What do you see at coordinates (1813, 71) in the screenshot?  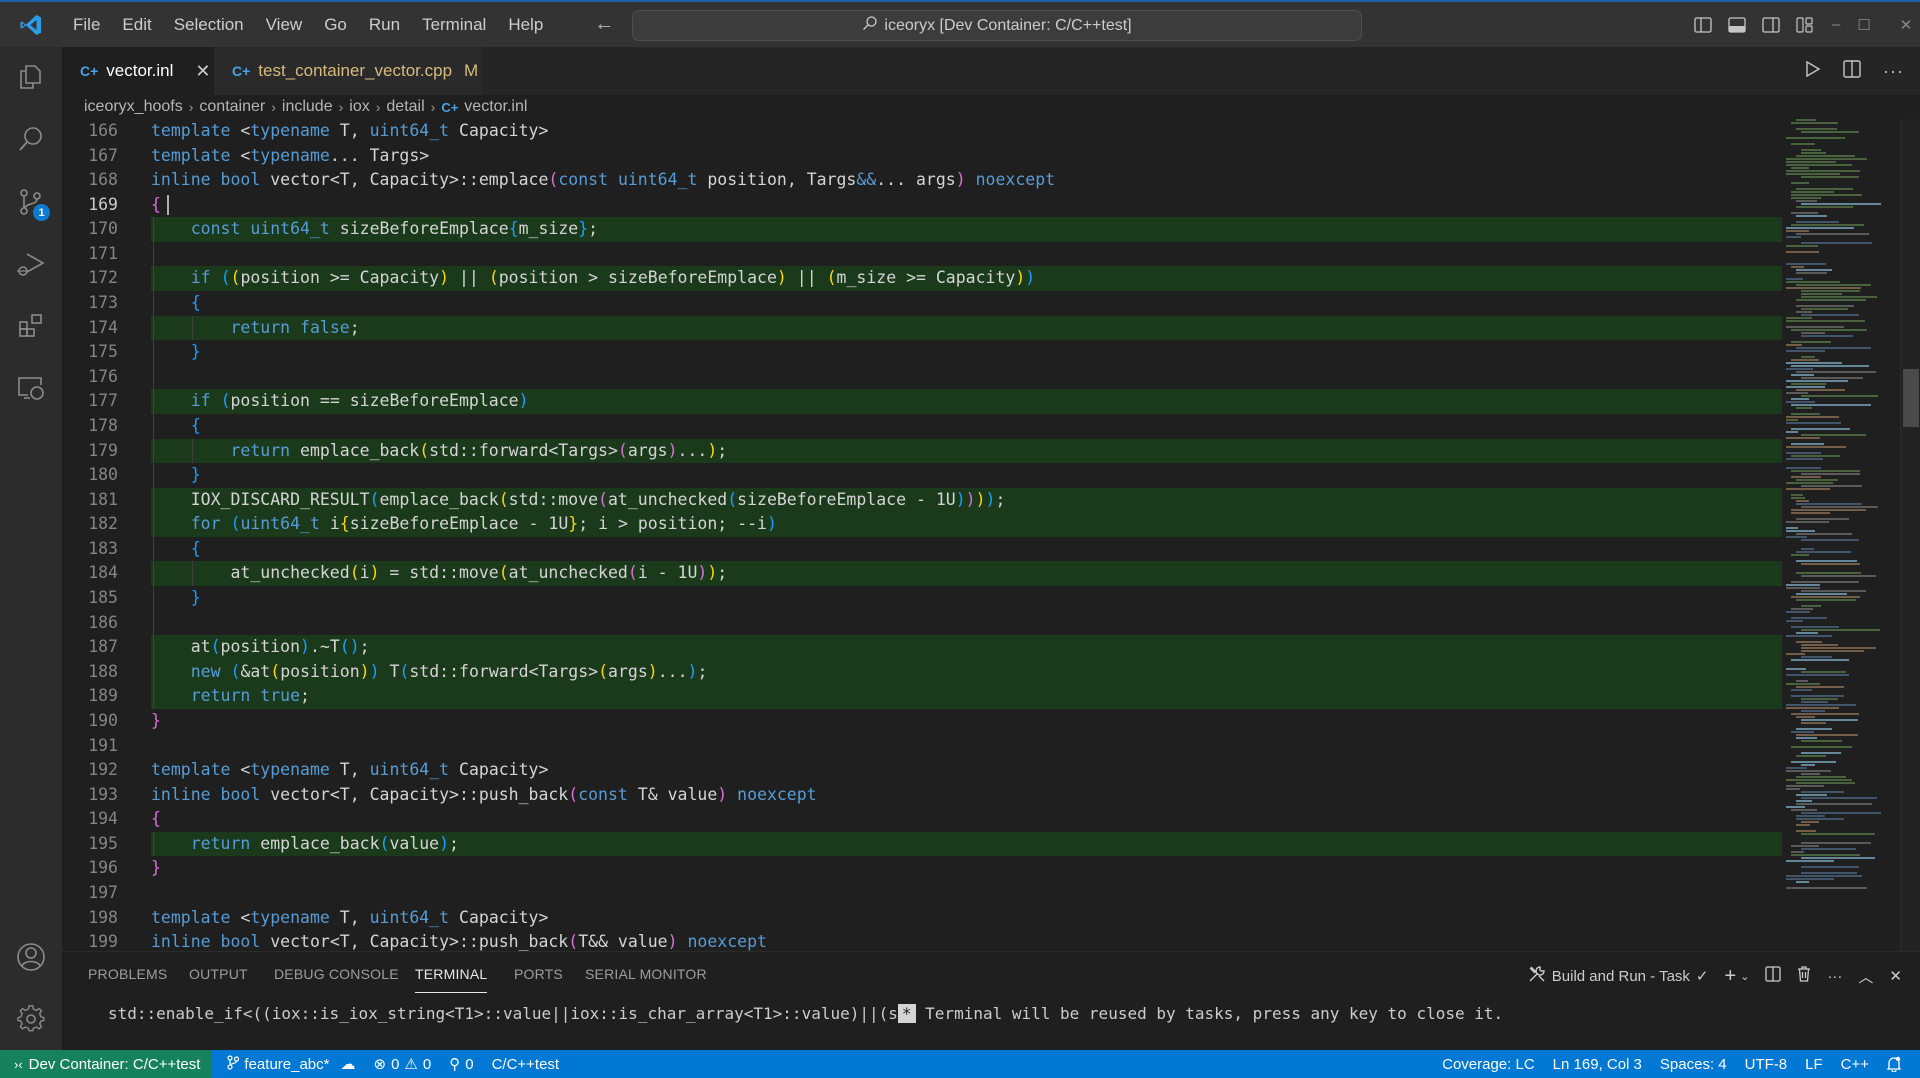 I see `run-file-icon` at bounding box center [1813, 71].